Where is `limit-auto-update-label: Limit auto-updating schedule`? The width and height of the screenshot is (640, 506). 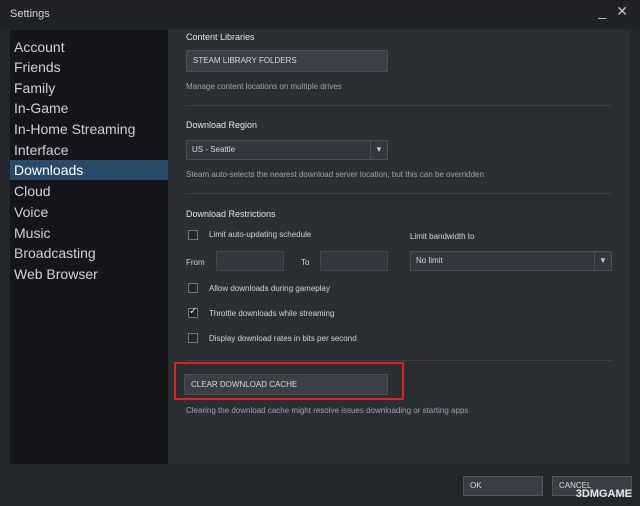 limit-auto-update-label: Limit auto-updating schedule is located at coordinates (260, 234).